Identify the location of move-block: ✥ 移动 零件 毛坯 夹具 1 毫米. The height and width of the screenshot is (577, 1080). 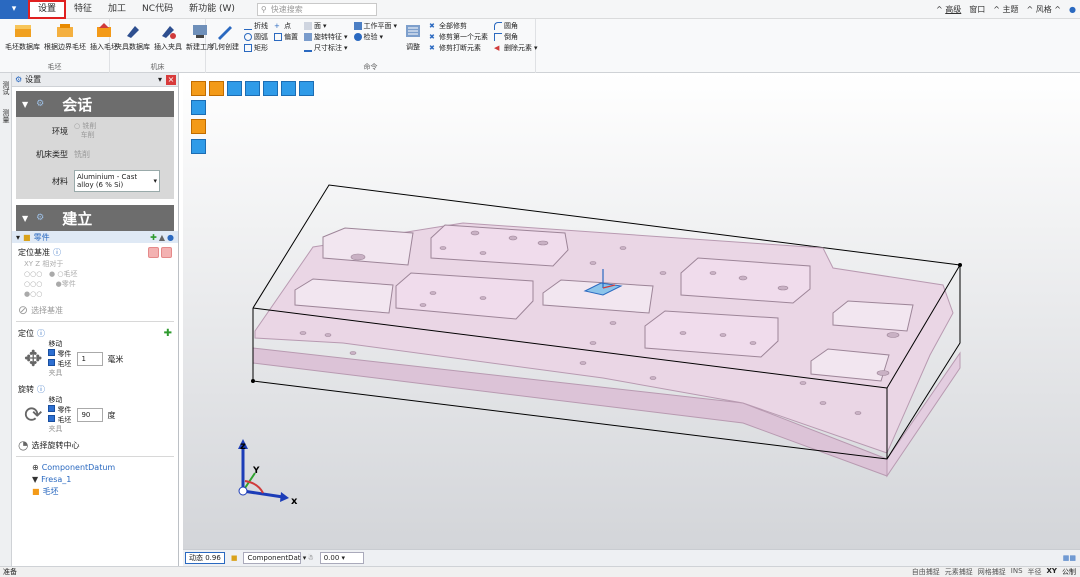
(74, 358).